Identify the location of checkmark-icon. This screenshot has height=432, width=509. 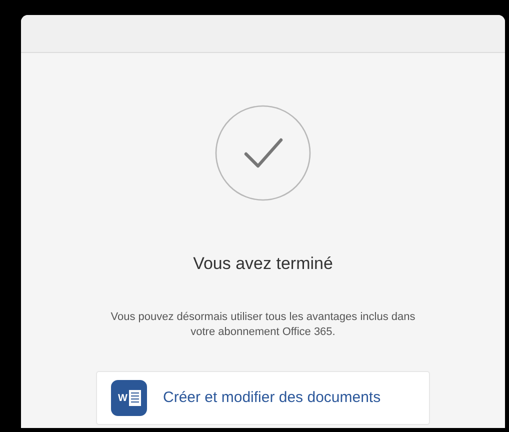
(263, 153).